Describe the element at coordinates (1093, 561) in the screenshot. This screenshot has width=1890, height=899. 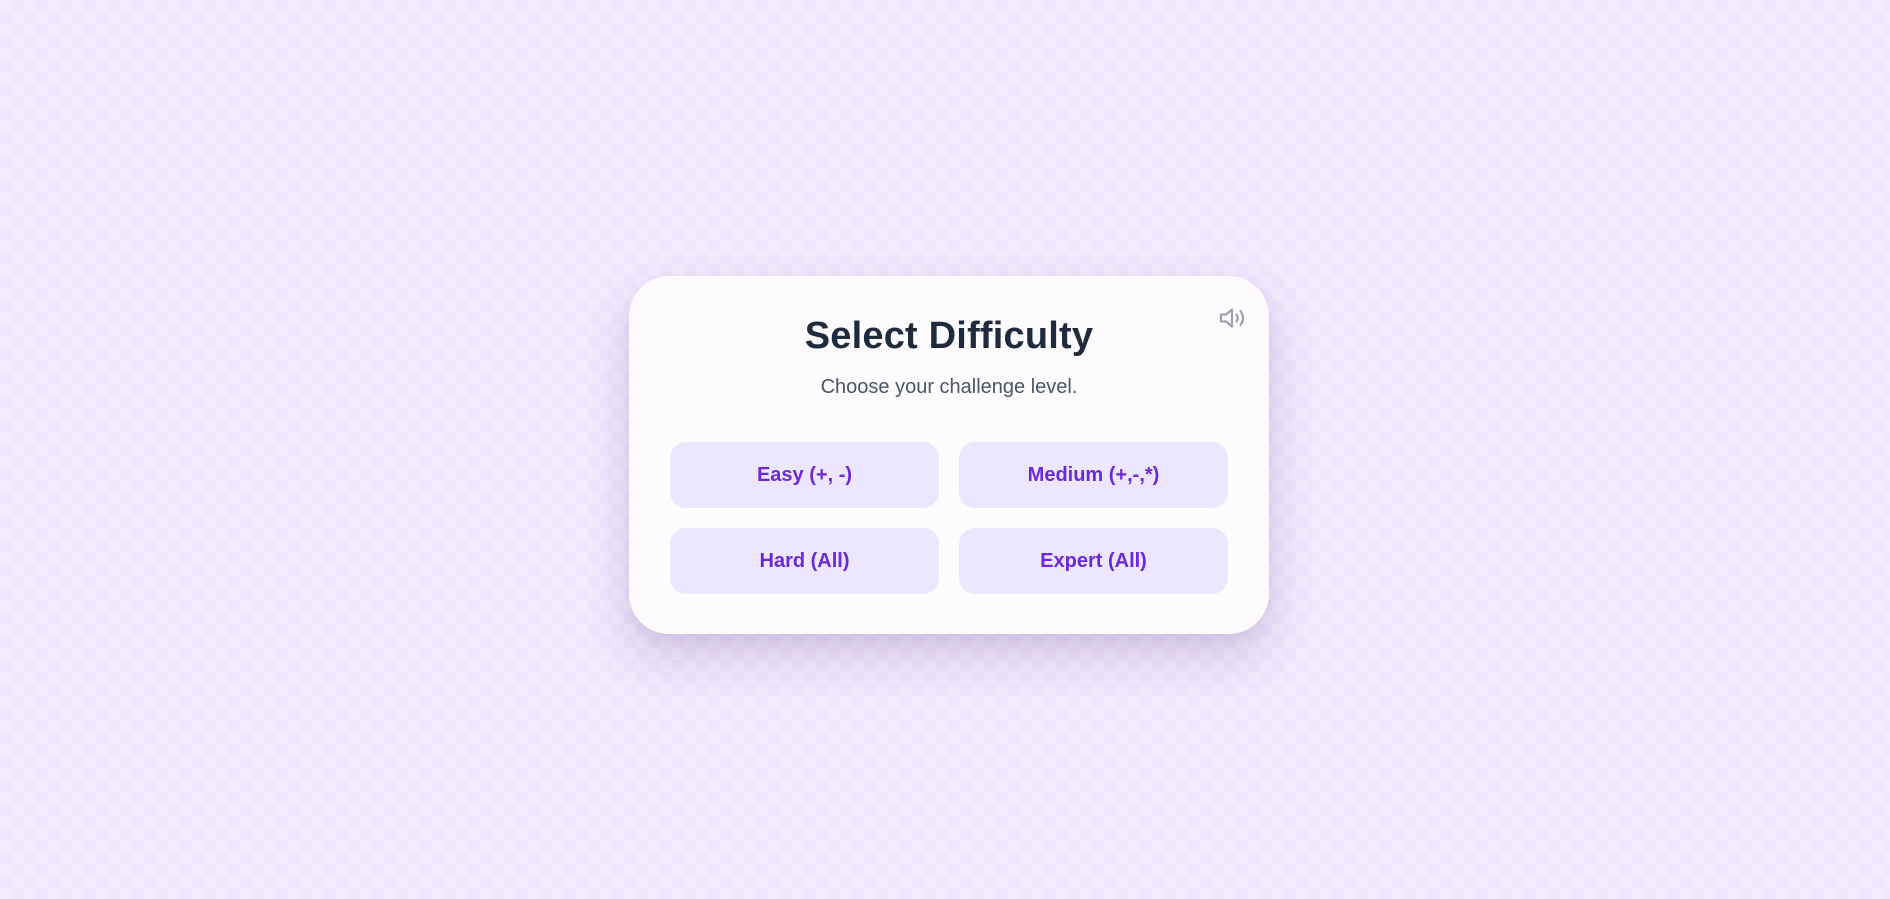
I see `expert-difficulty-button: Expert (All)` at that location.